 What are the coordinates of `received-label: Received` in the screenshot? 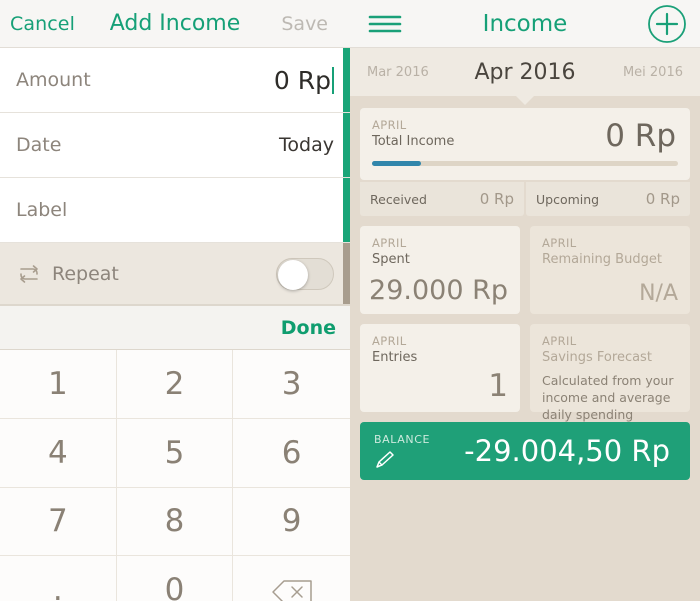 It's located at (398, 199).